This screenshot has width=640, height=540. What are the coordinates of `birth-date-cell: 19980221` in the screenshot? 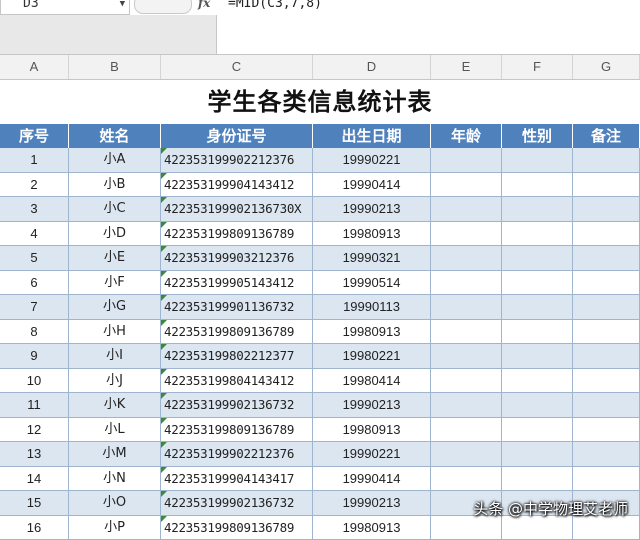 It's located at (372, 356).